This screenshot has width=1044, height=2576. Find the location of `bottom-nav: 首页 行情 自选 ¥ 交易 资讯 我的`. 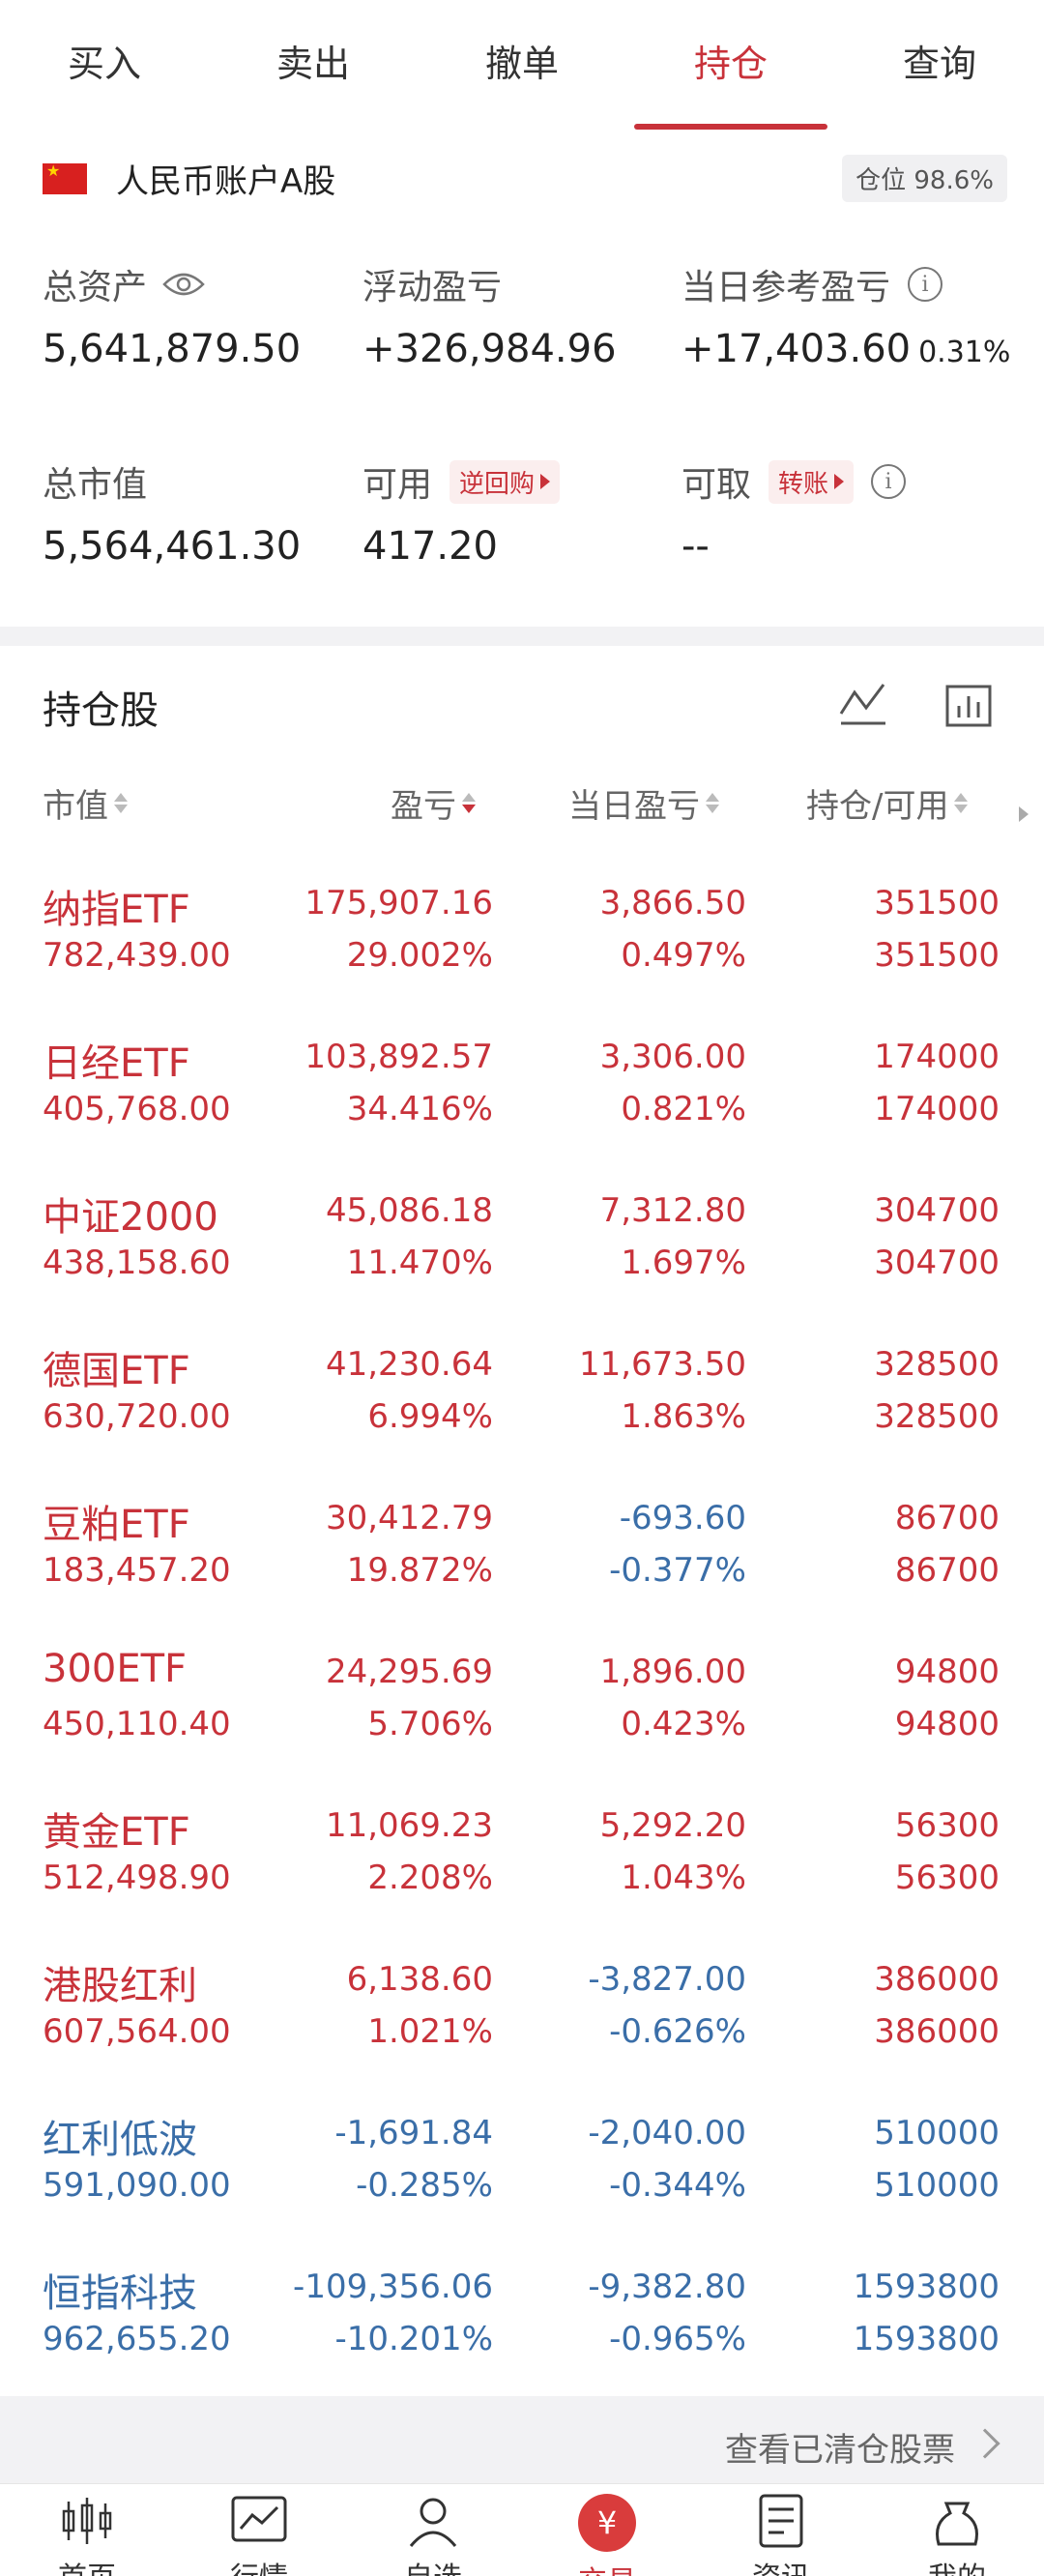

bottom-nav: 首页 行情 自选 ¥ 交易 资讯 我的 is located at coordinates (522, 2529).